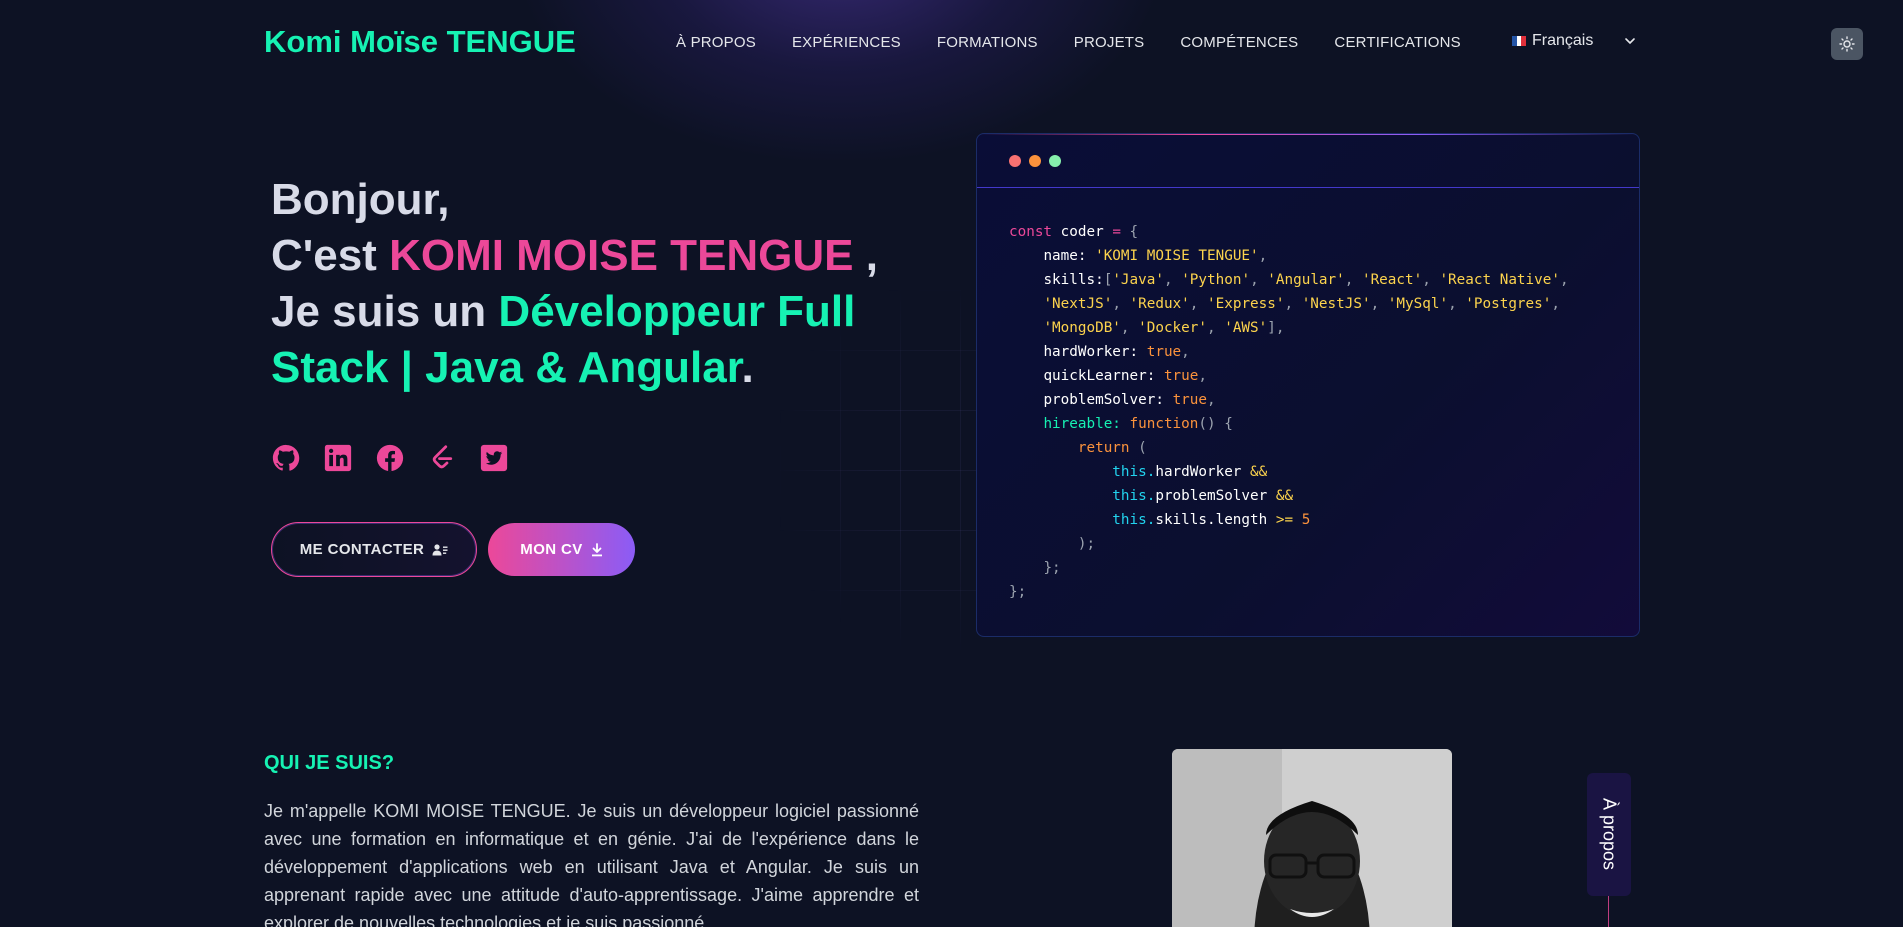 The height and width of the screenshot is (927, 1903). I want to click on code-token: 'KOMI MOISE TENGUE', so click(1177, 256).